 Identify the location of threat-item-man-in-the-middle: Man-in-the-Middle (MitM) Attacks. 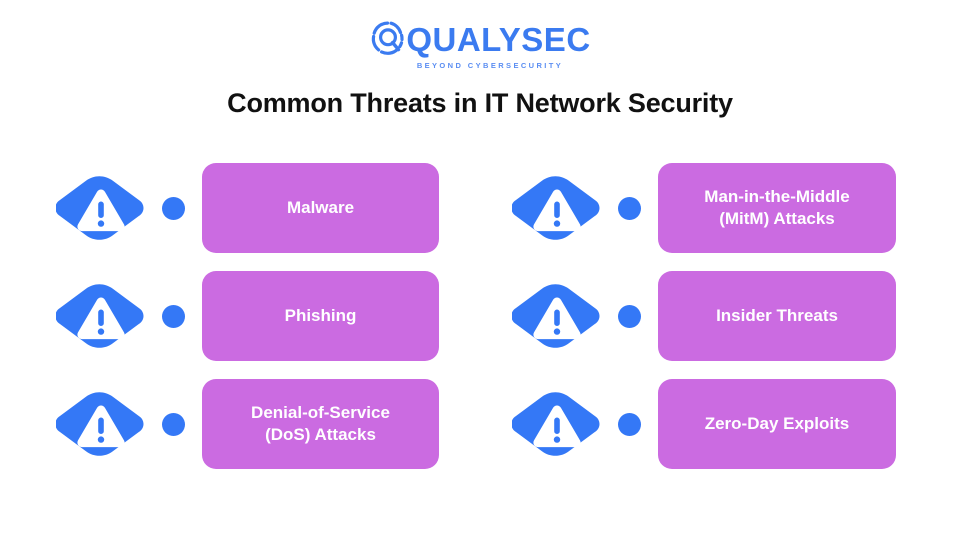
(736, 208).